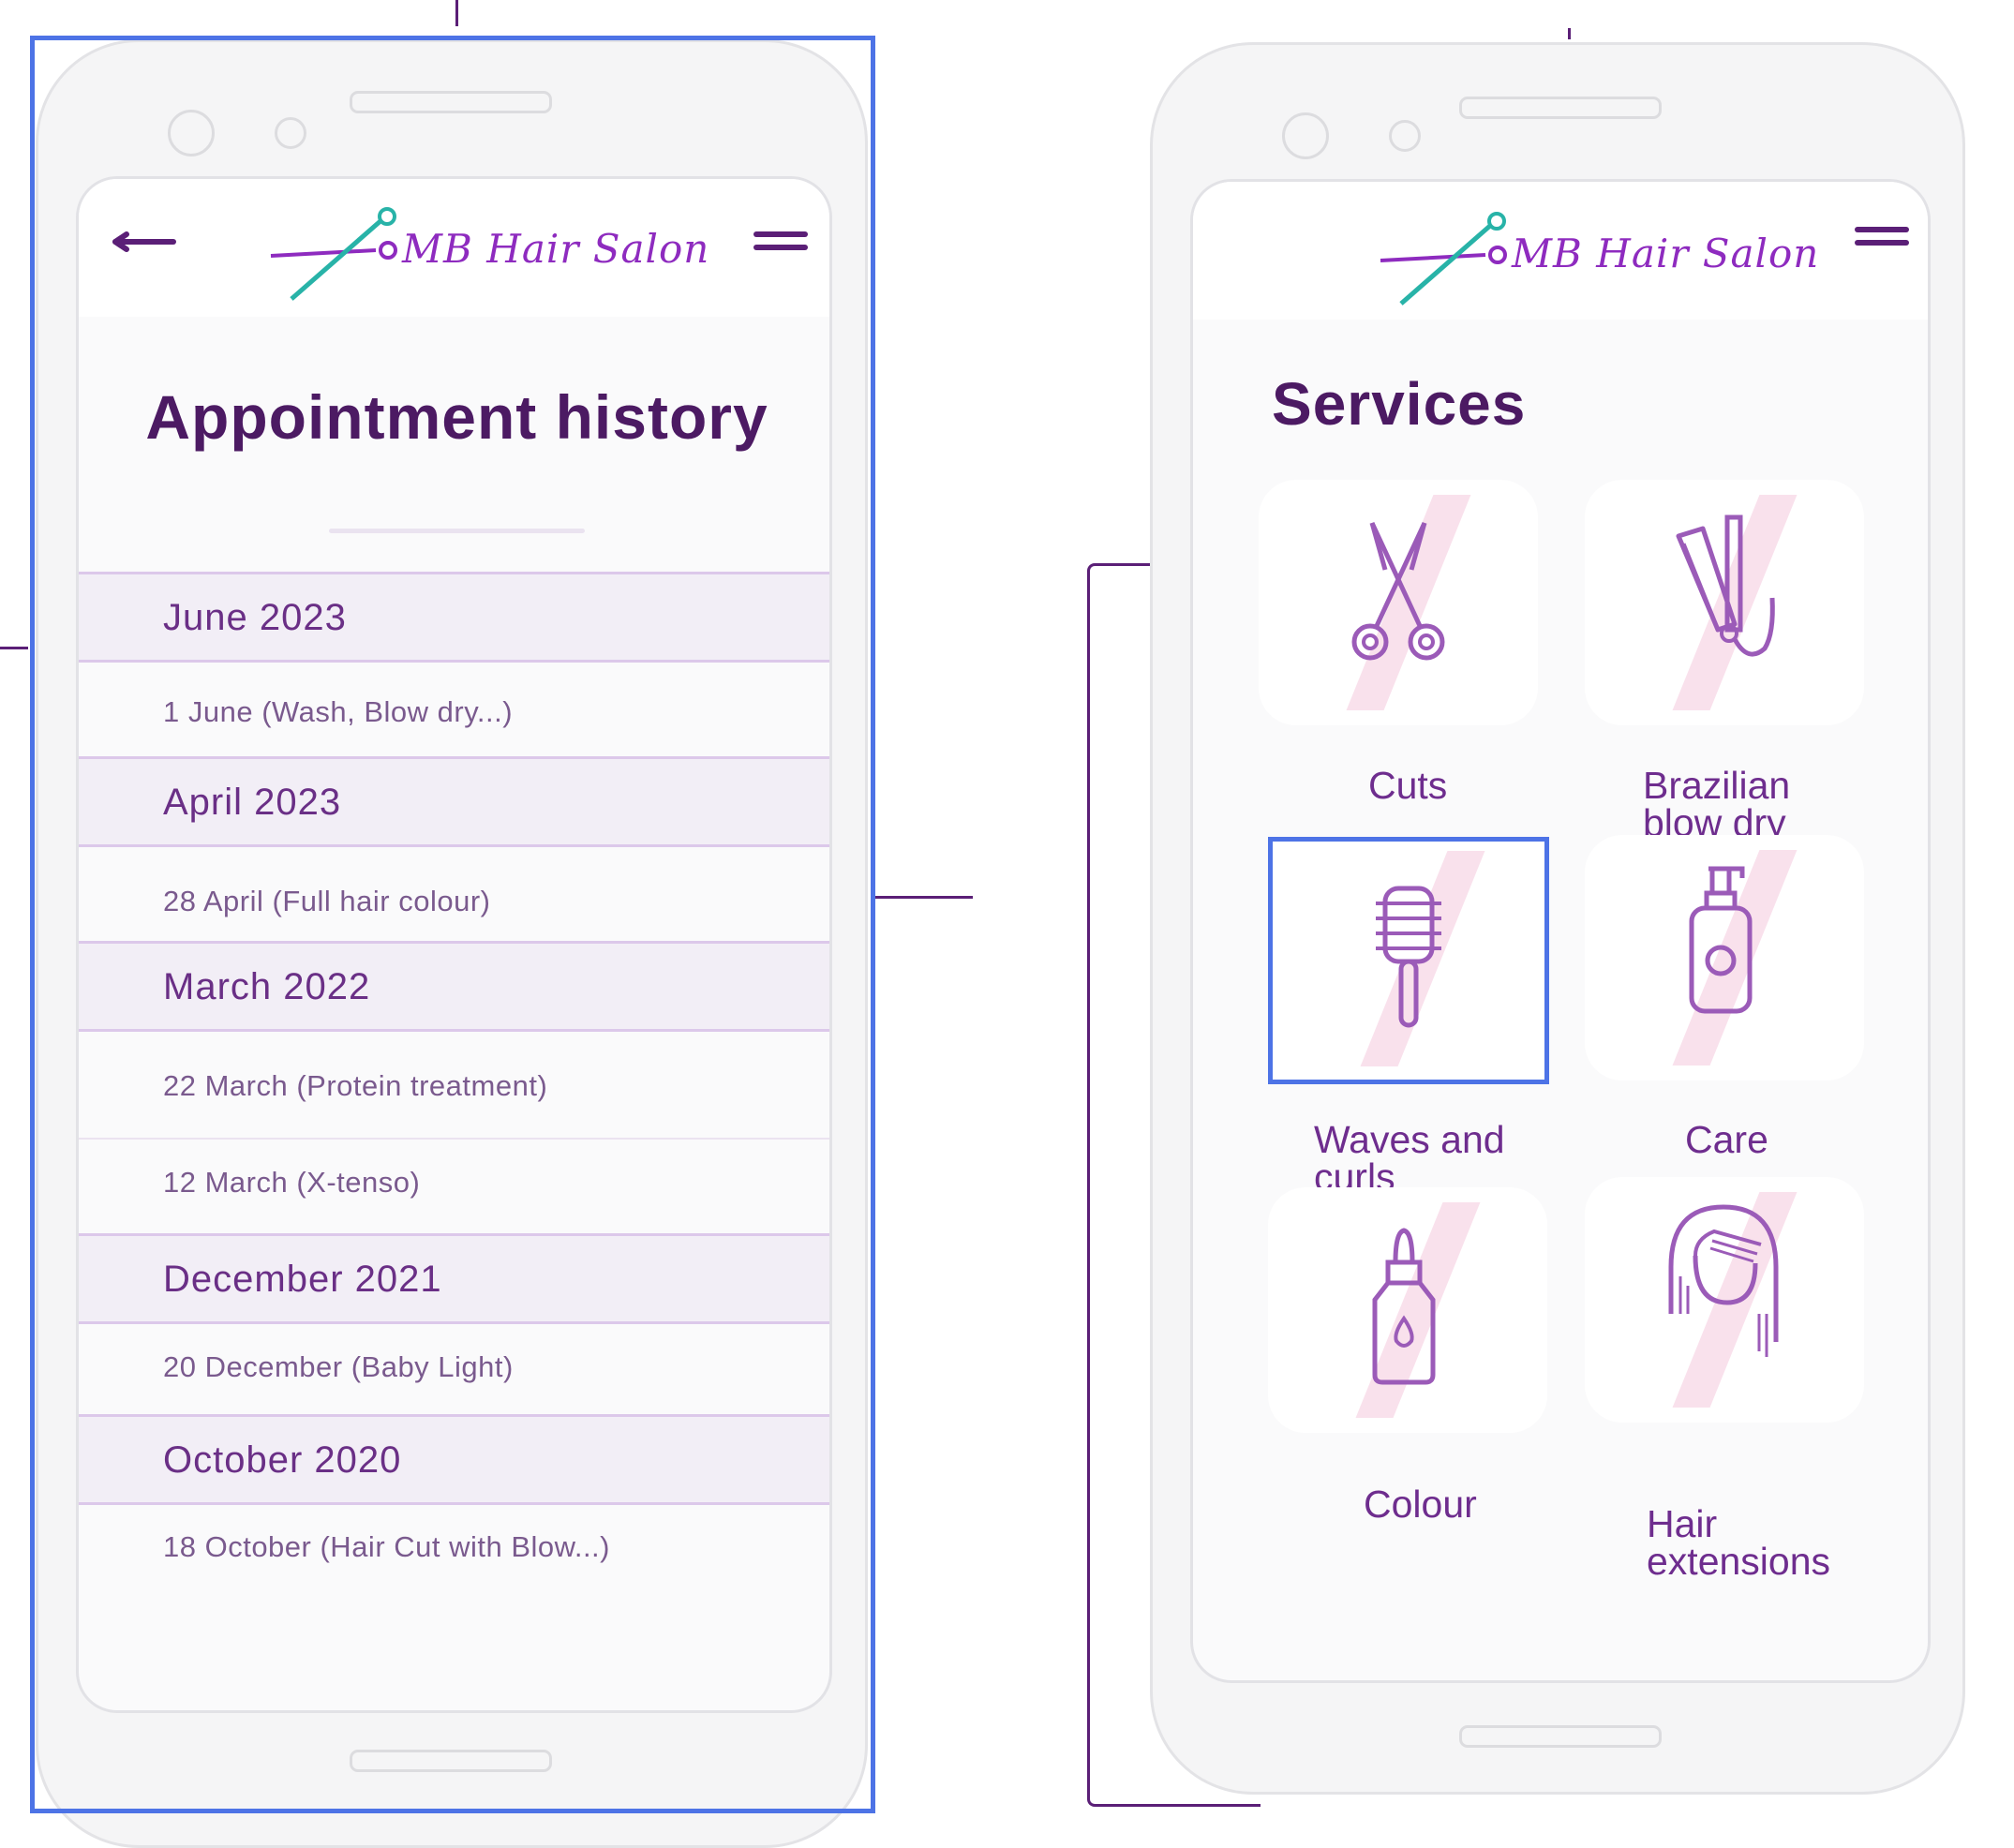 This screenshot has height=1848, width=2014. Describe the element at coordinates (1410, 1139) in the screenshot. I see `service-label: Waves and` at that location.